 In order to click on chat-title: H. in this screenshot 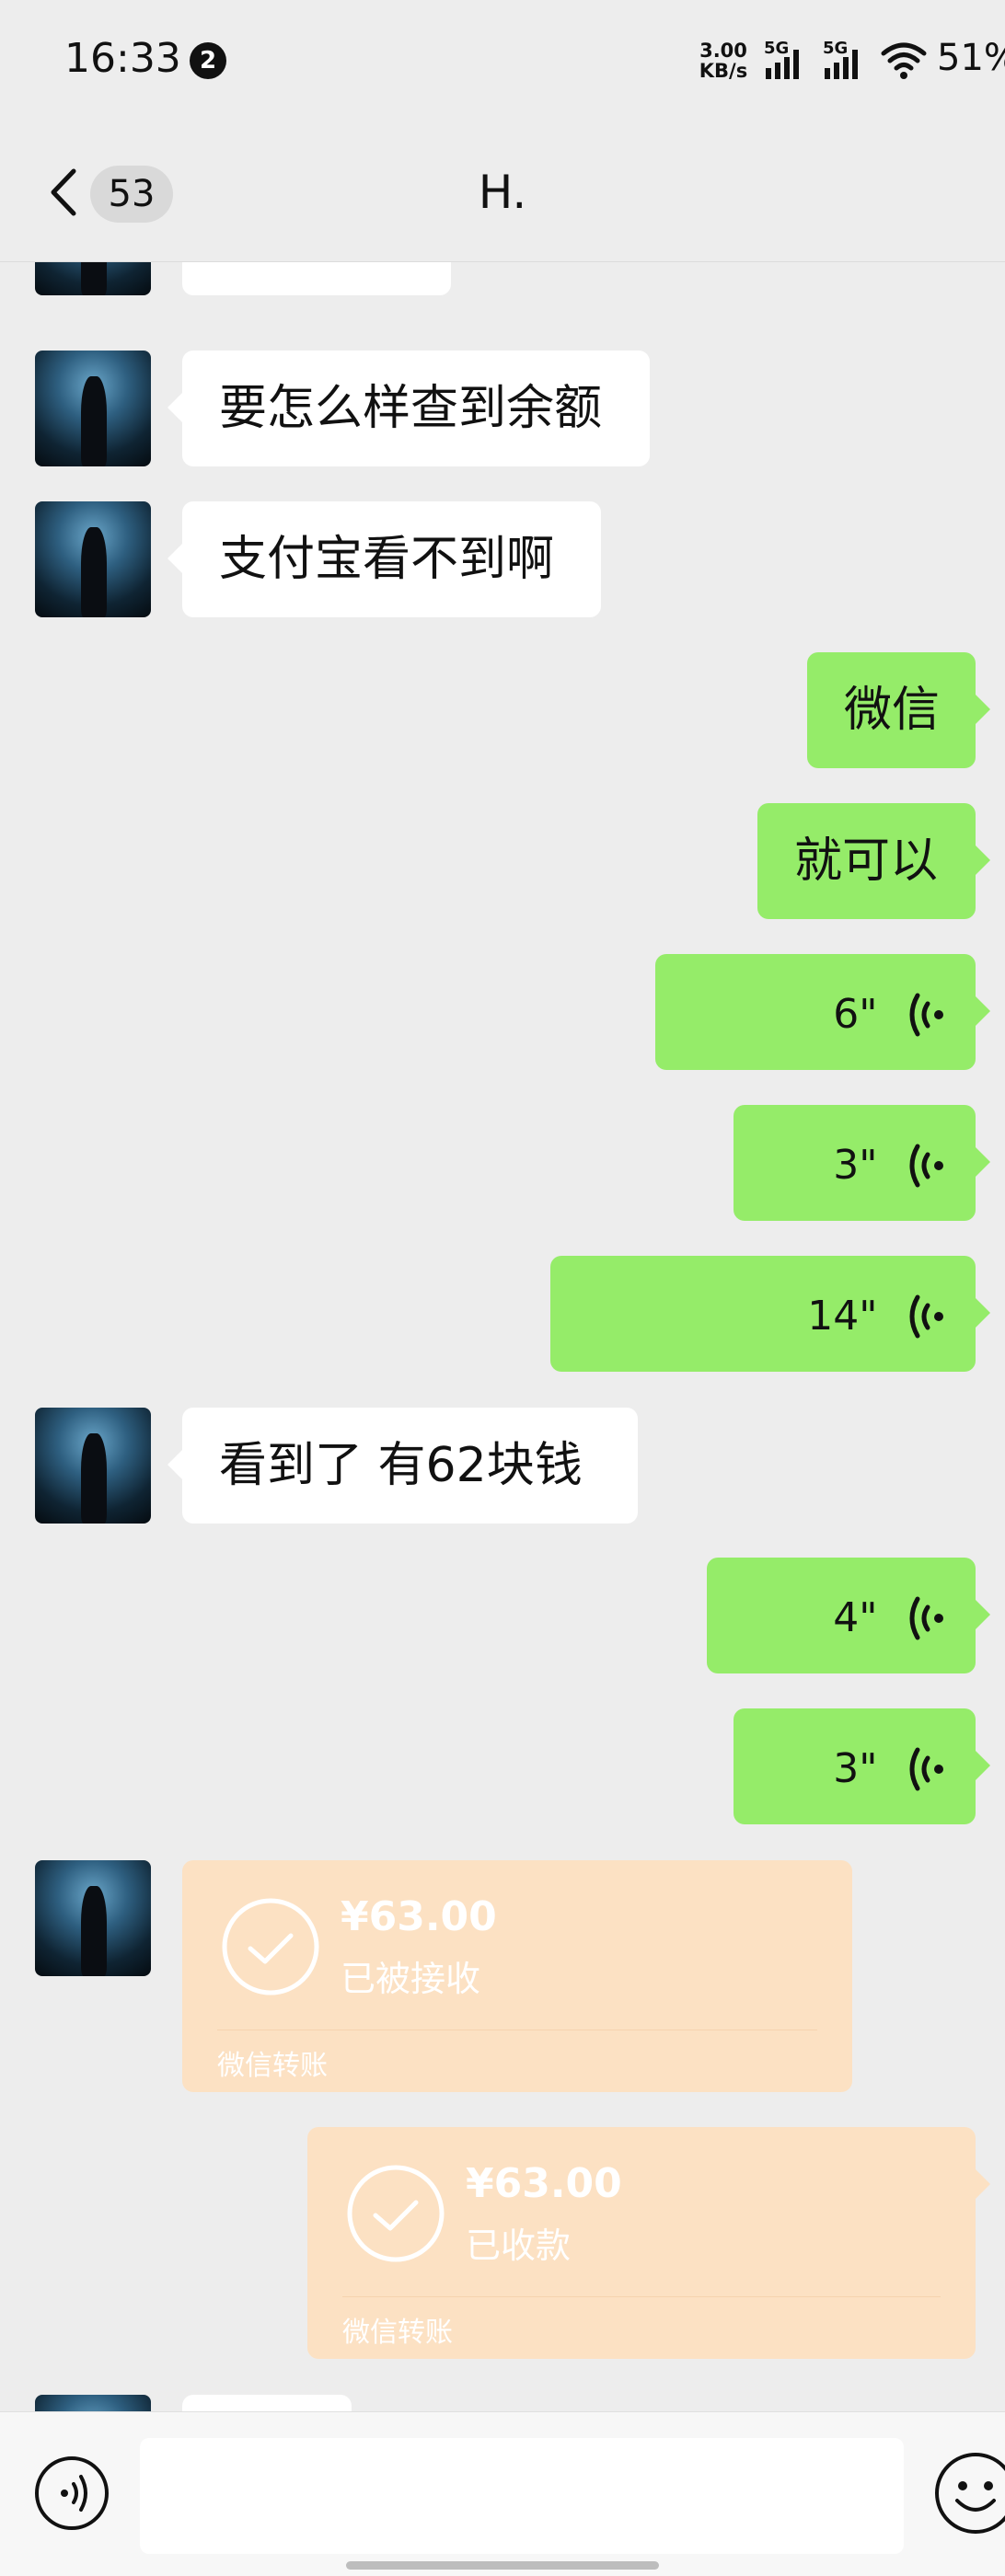, I will do `click(502, 192)`.